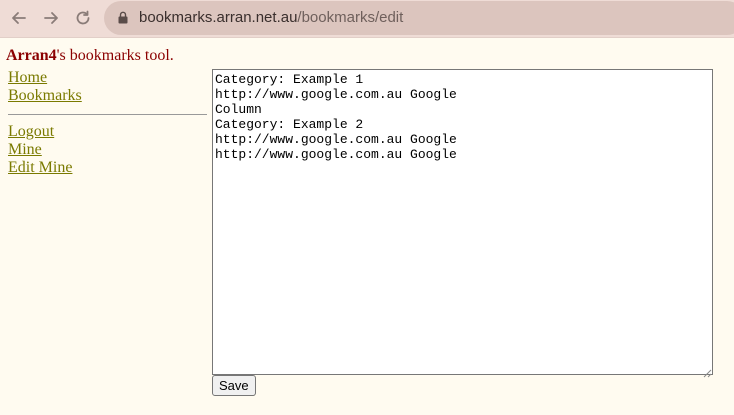 Image resolution: width=734 pixels, height=415 pixels. What do you see at coordinates (234, 385) in the screenshot?
I see `save-button: Save` at bounding box center [234, 385].